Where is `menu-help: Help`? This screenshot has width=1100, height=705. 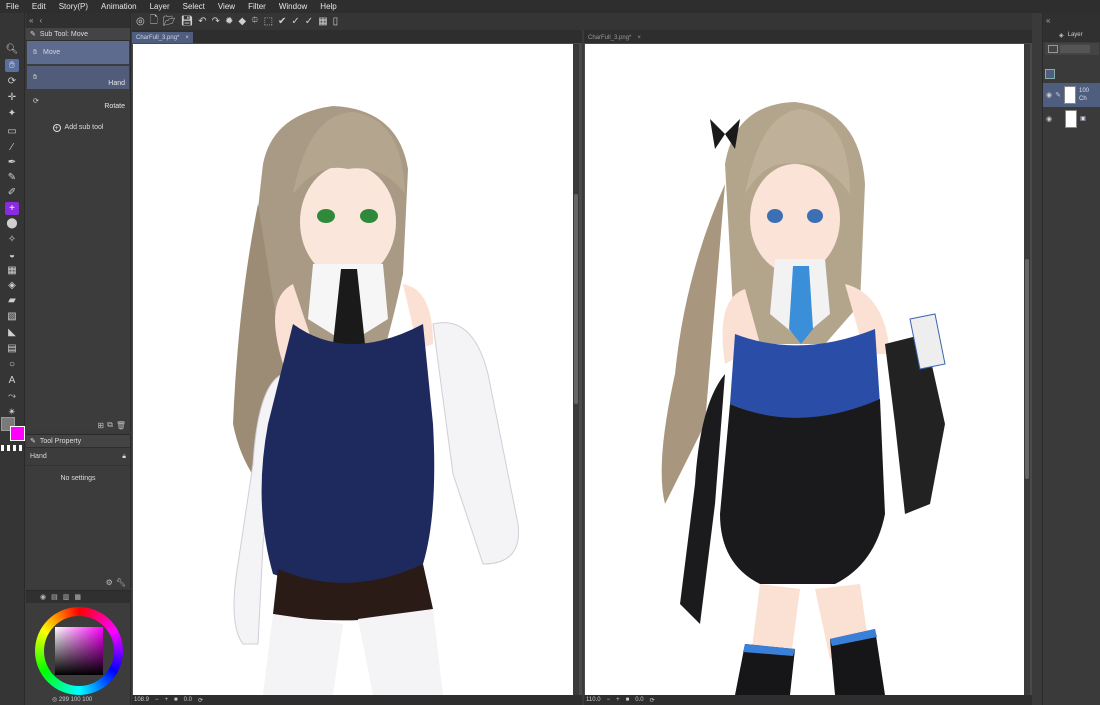
menu-help: Help is located at coordinates (328, 6).